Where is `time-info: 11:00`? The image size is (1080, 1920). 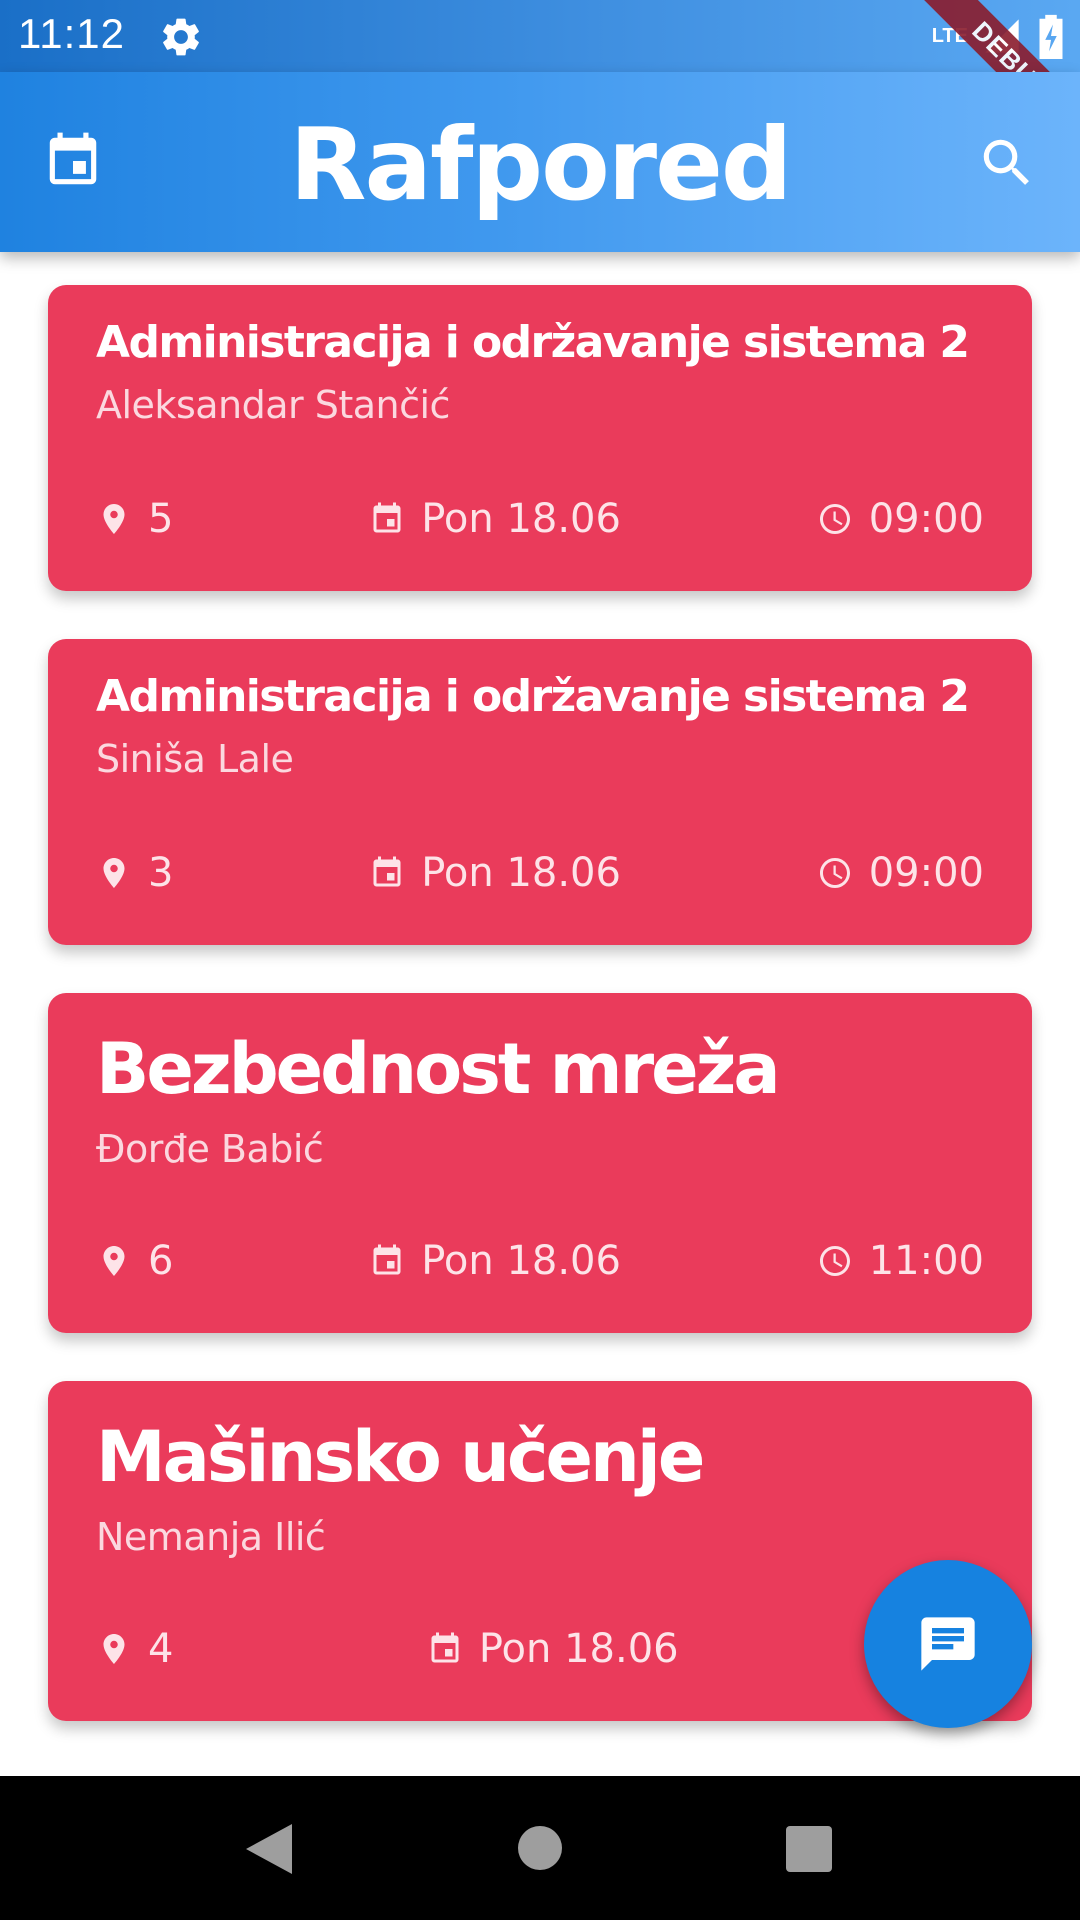 time-info: 11:00 is located at coordinates (900, 1261).